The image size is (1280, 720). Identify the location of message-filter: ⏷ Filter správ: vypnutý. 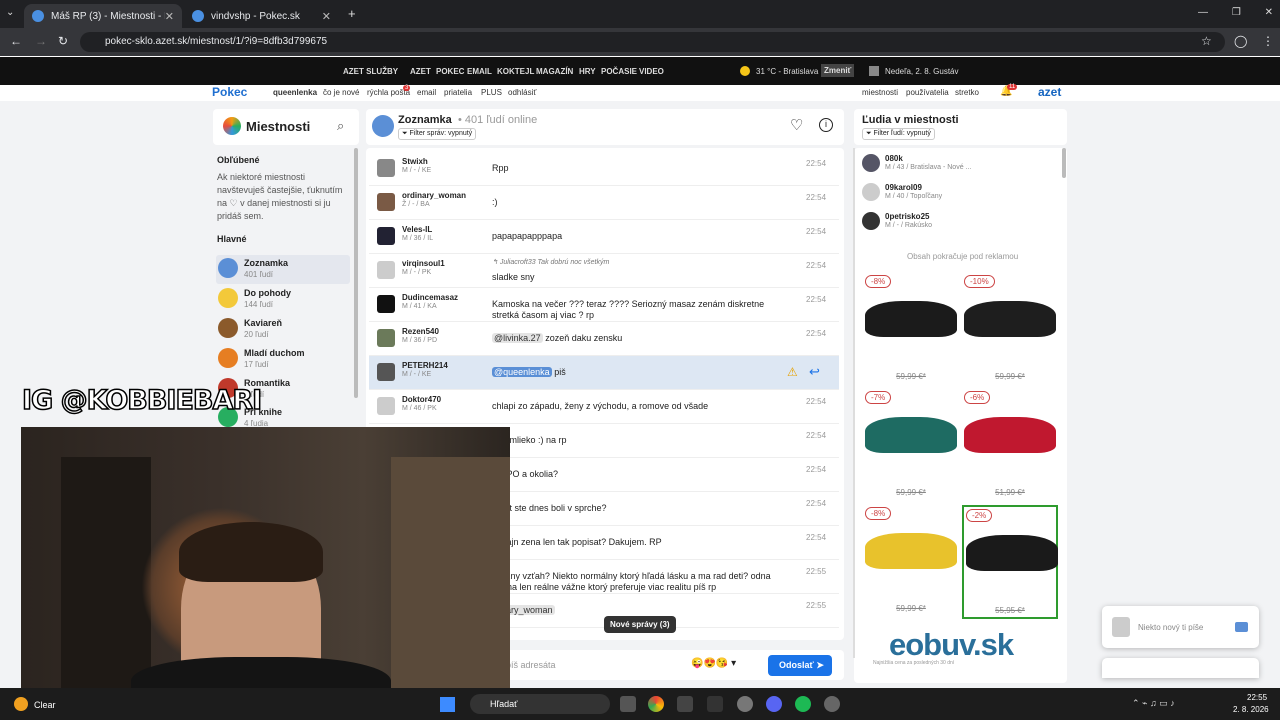
(437, 134).